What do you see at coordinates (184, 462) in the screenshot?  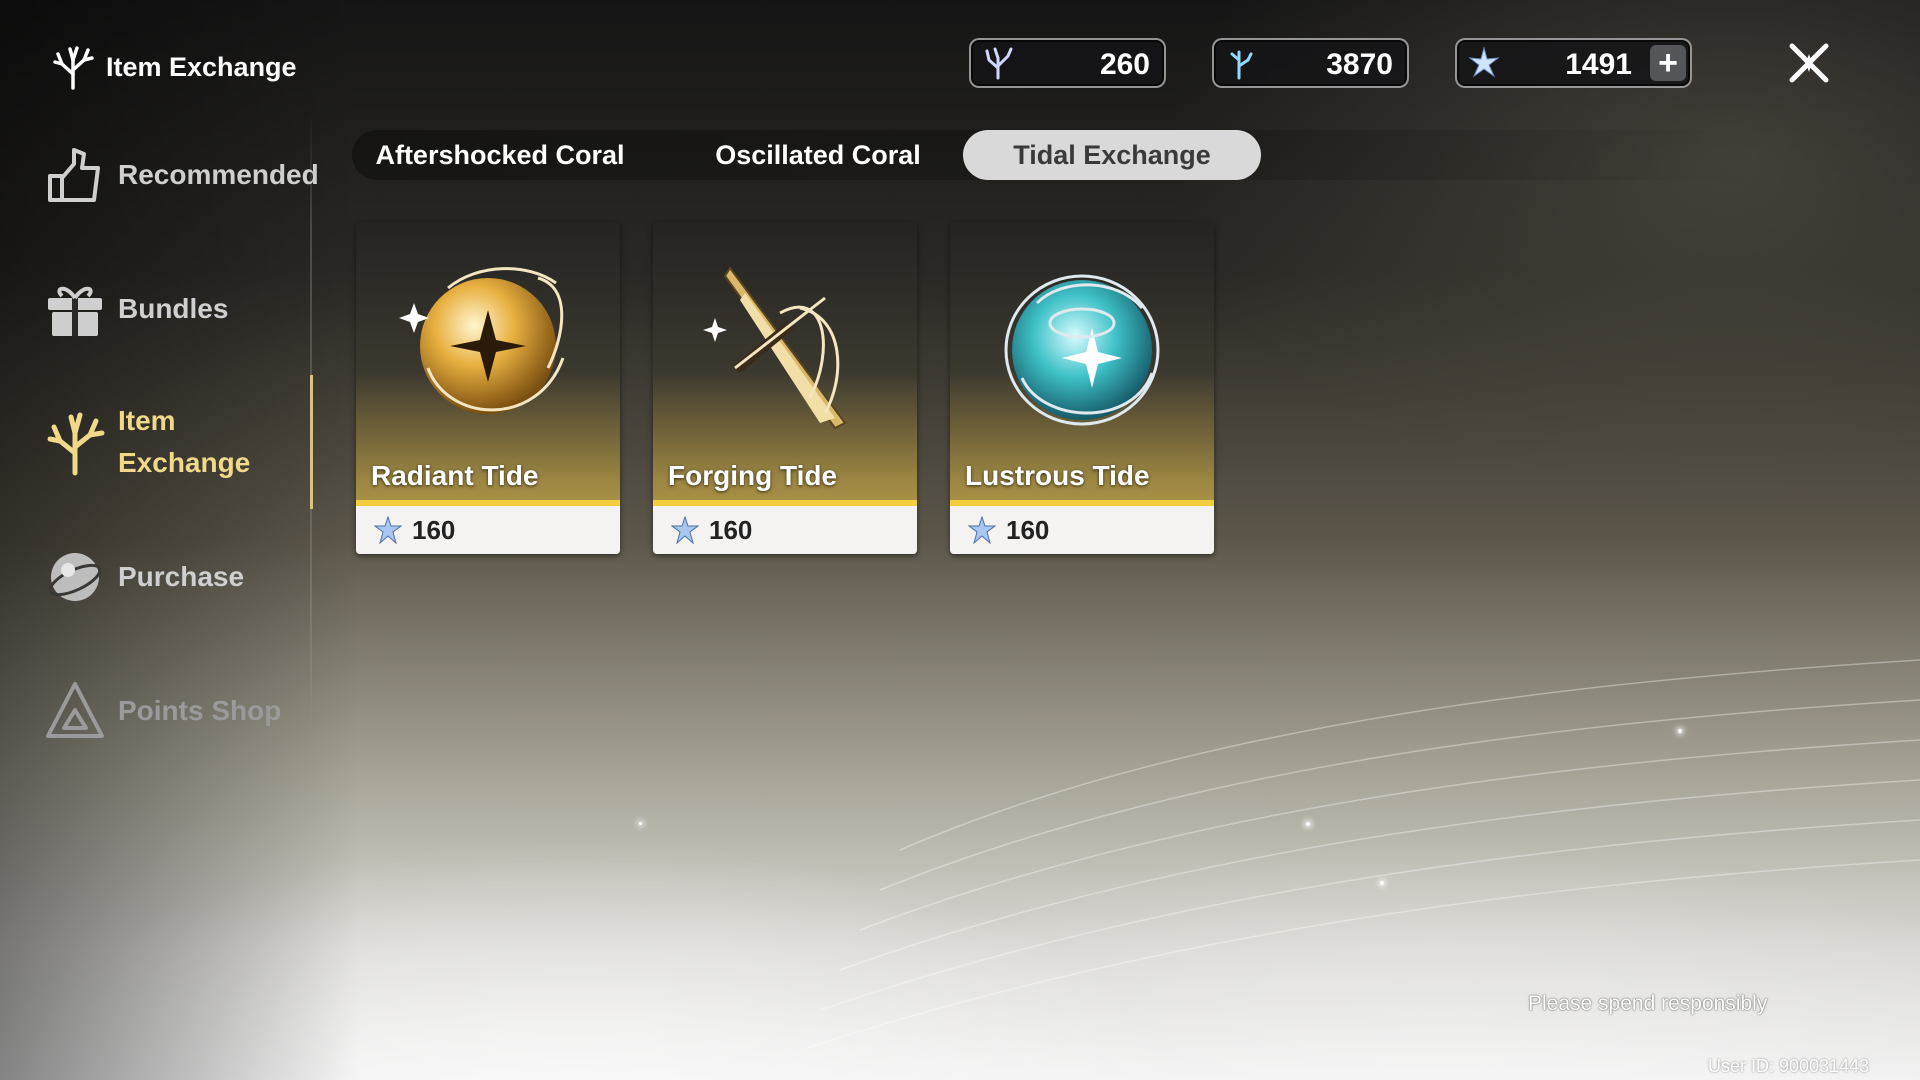 I see `sidebar-item-label: Exchange` at bounding box center [184, 462].